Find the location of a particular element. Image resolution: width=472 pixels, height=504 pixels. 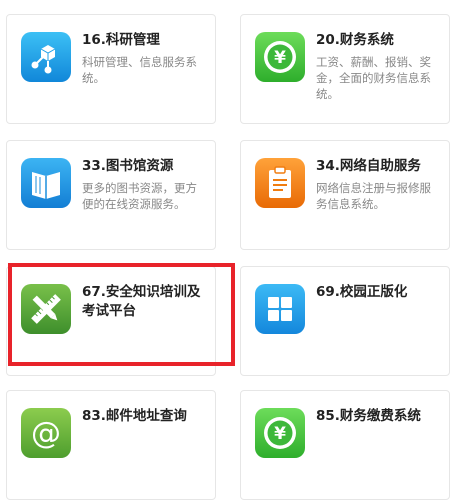

cube-network-icon is located at coordinates (46, 57).